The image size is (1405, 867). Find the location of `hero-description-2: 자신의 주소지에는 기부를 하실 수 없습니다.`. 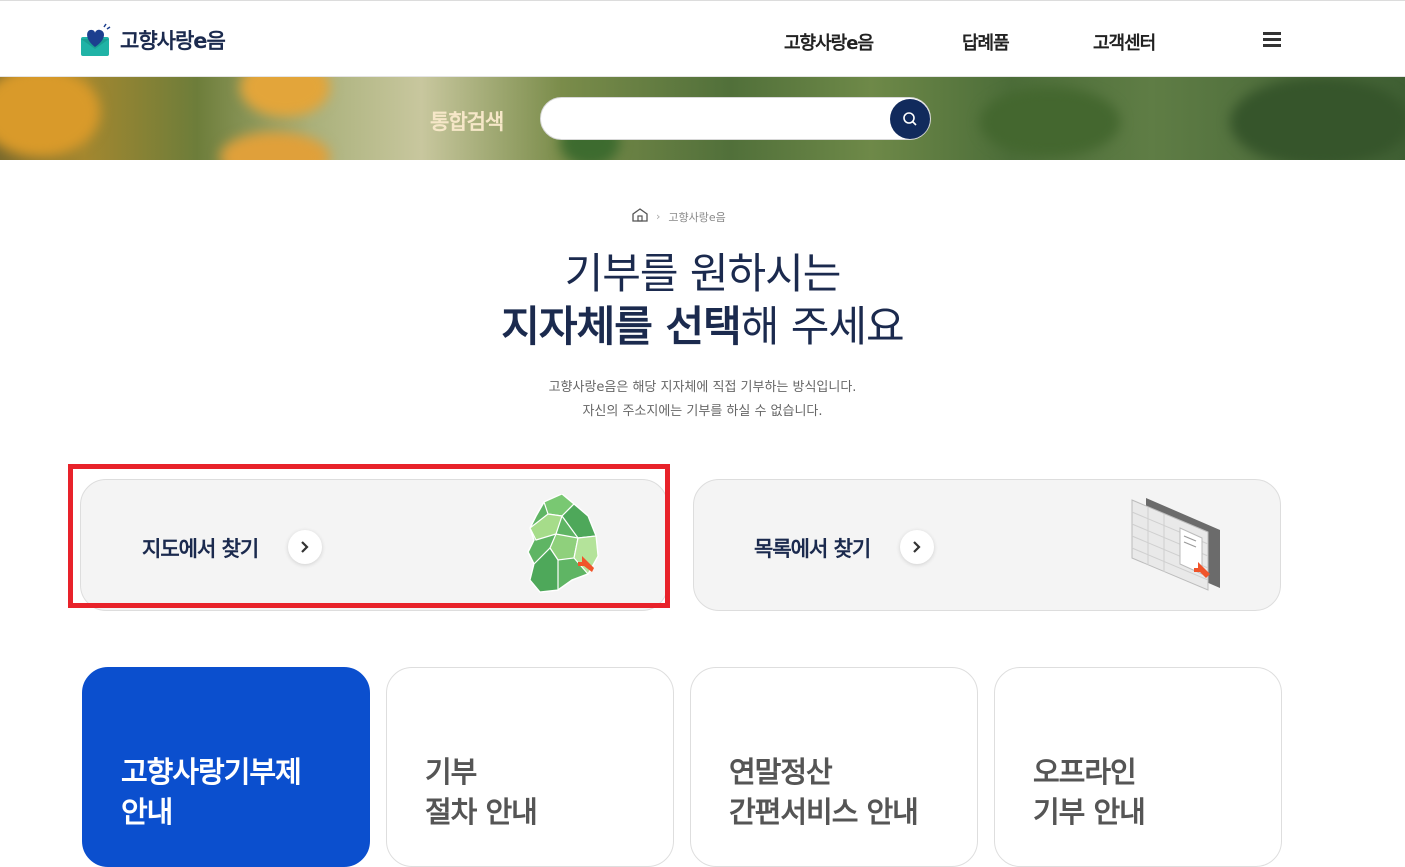

hero-description-2: 자신의 주소지에는 기부를 하실 수 없습니다. is located at coordinates (702, 411).